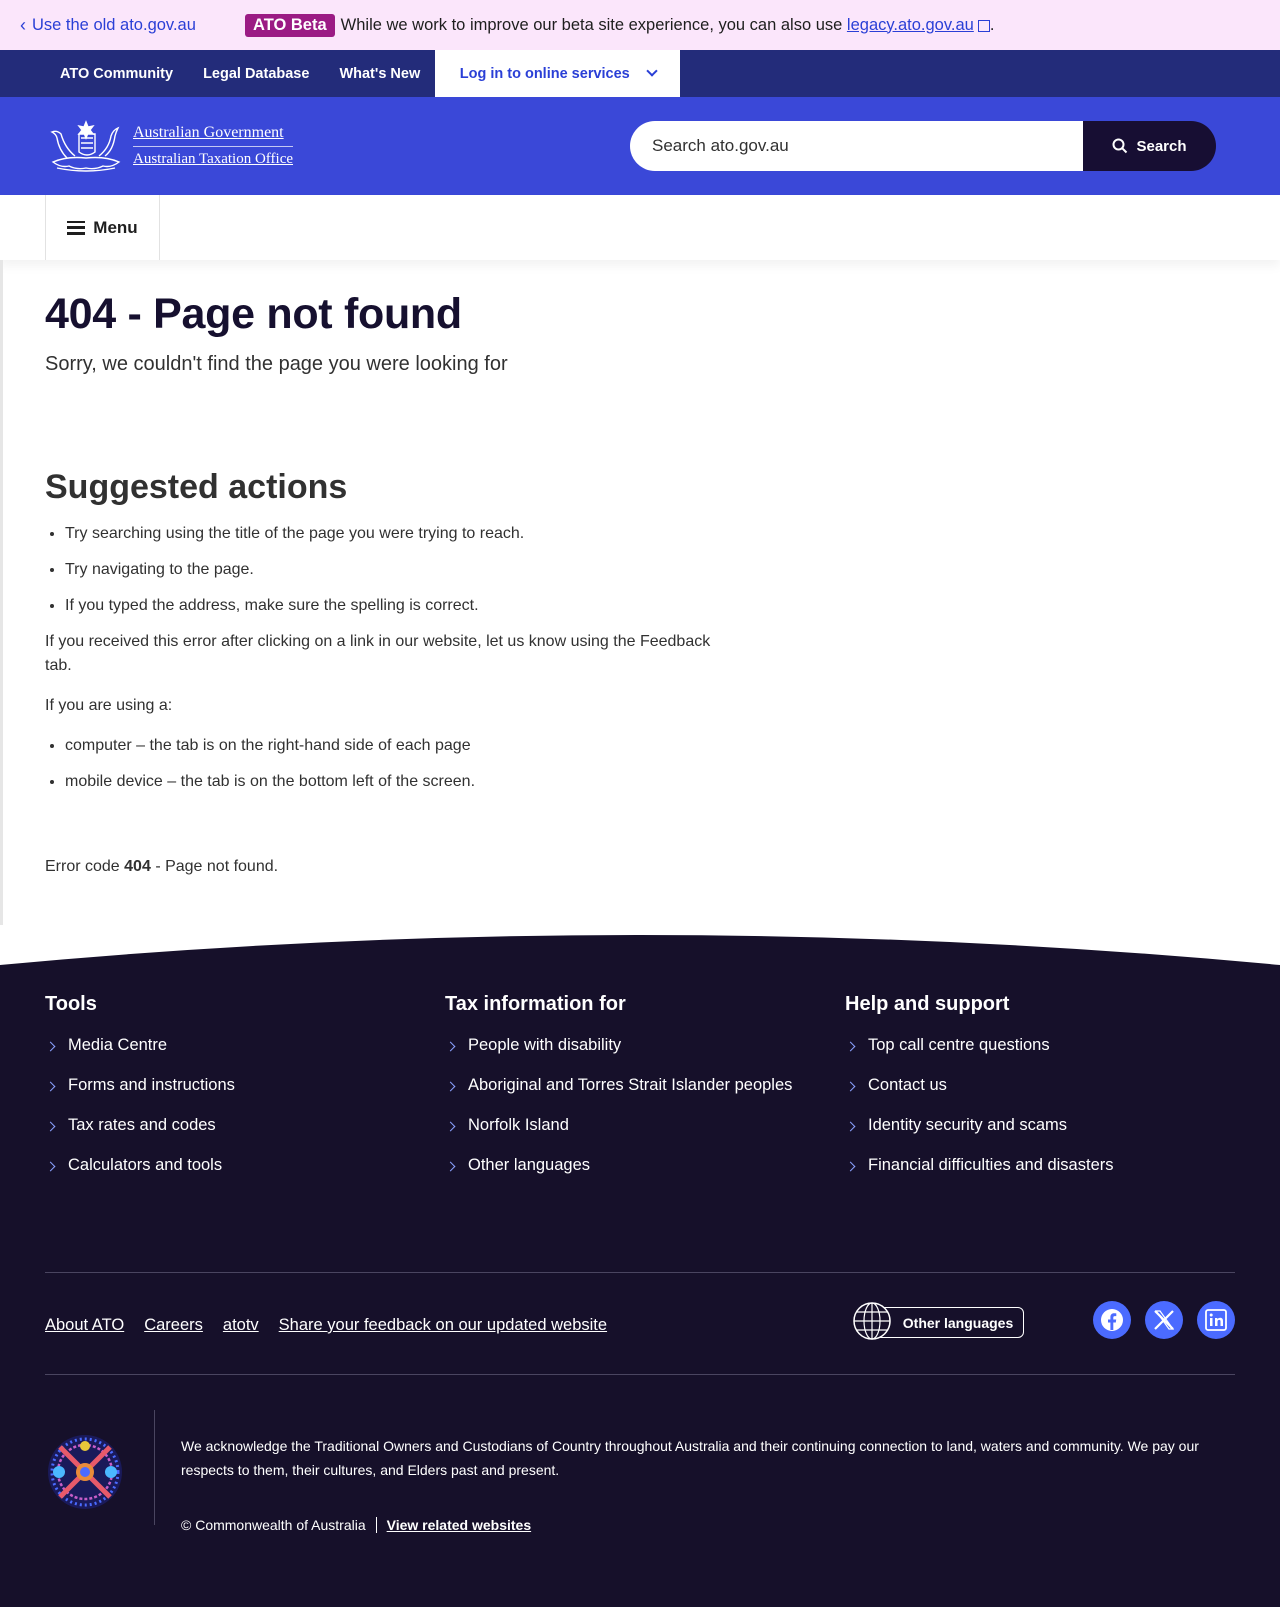 The width and height of the screenshot is (1280, 1610). What do you see at coordinates (217, 866) in the screenshot?
I see `error-code-suffix: - Page not found.` at bounding box center [217, 866].